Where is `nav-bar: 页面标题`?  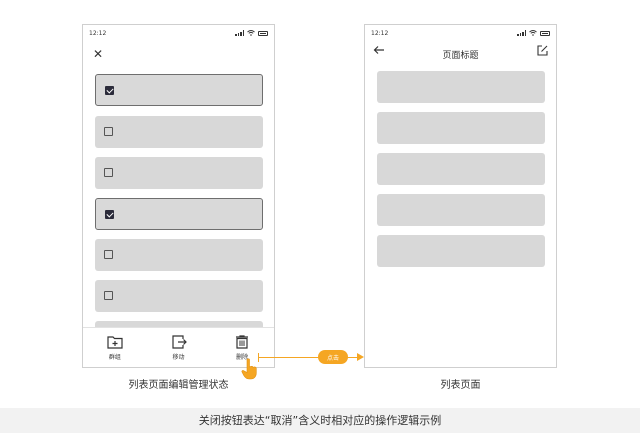
nav-bar: 页面标题 is located at coordinates (460, 54).